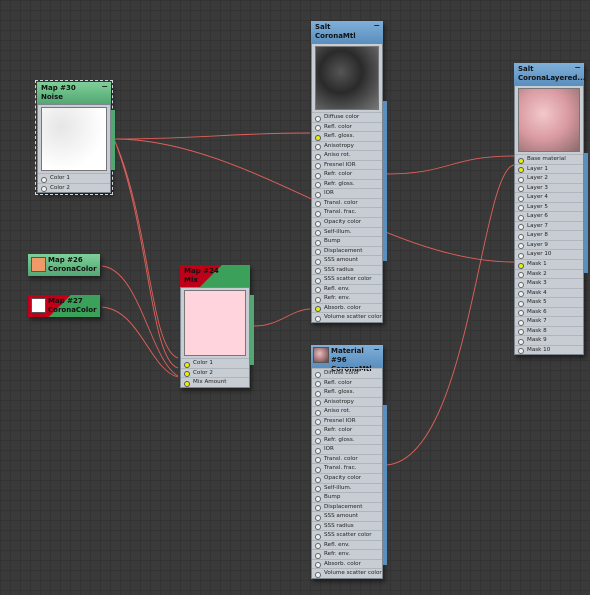 This screenshot has height=595, width=590. Describe the element at coordinates (140, 342) in the screenshot. I see `wire-map27-to-mix` at that location.